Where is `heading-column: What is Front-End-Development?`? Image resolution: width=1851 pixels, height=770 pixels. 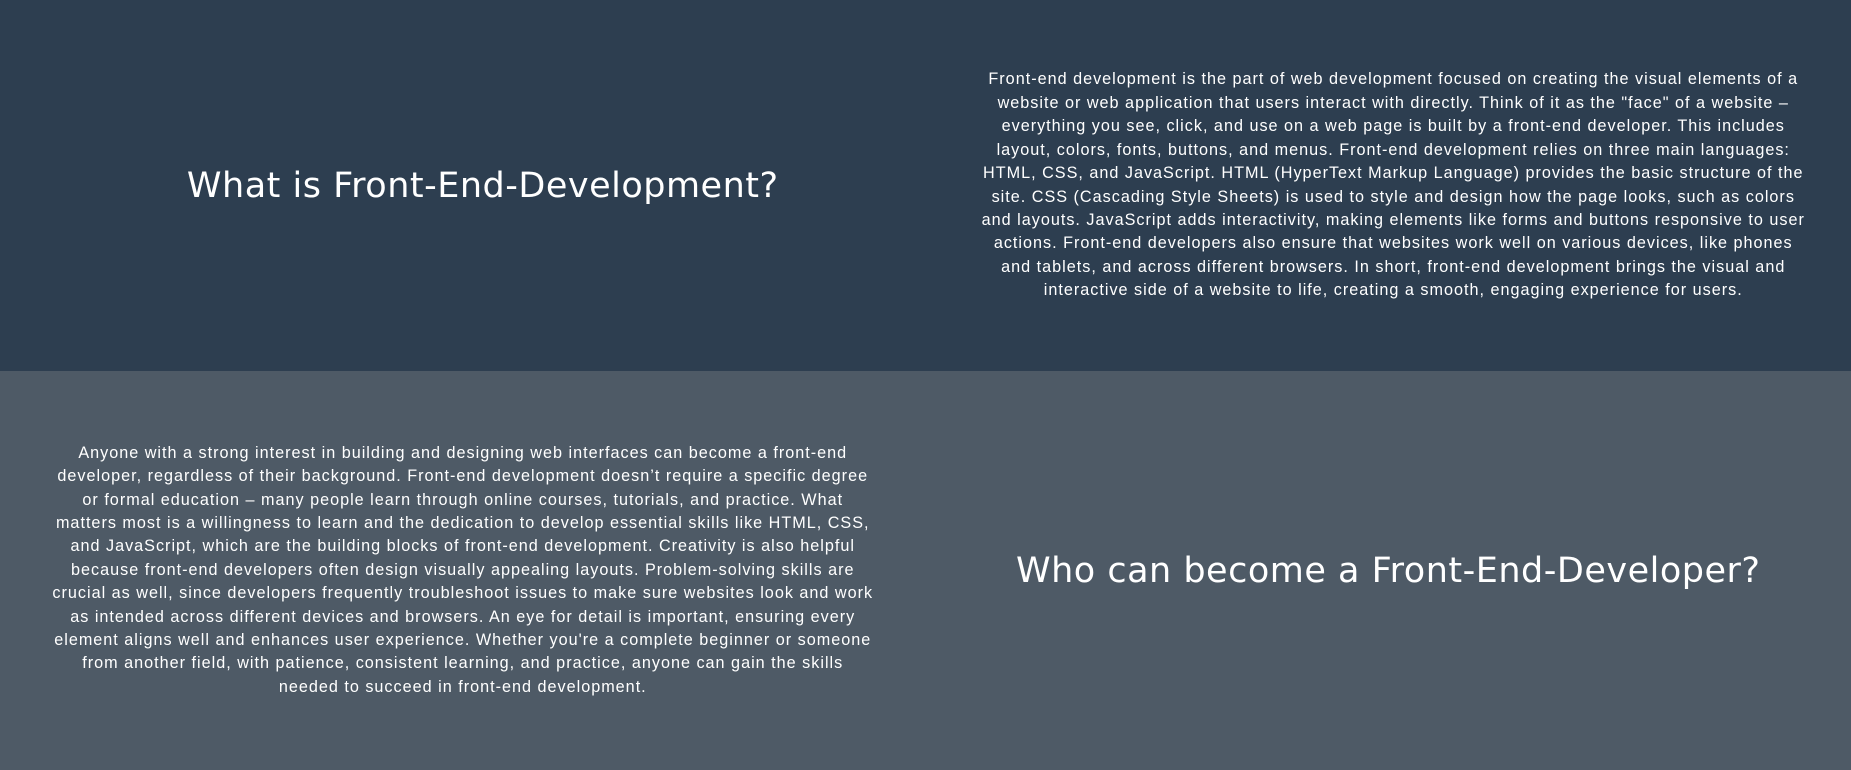
heading-column: What is Front-End-Development? is located at coordinates (463, 186).